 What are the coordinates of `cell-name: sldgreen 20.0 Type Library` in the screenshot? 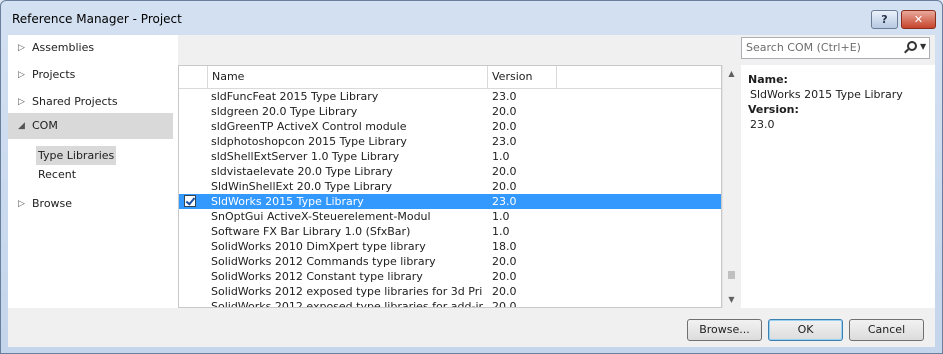 It's located at (284, 111).